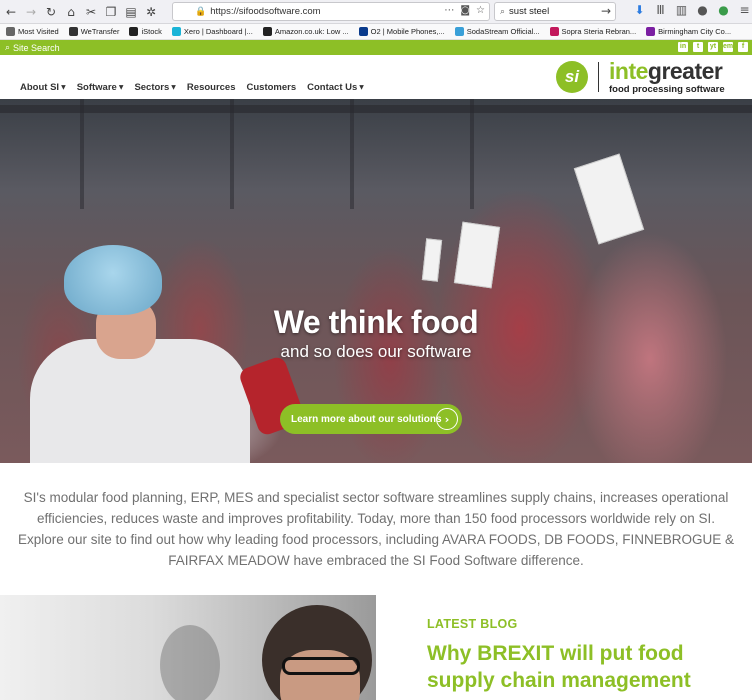 Image resolution: width=752 pixels, height=700 pixels. What do you see at coordinates (449, 10) in the screenshot?
I see `more-icon: ⋯` at bounding box center [449, 10].